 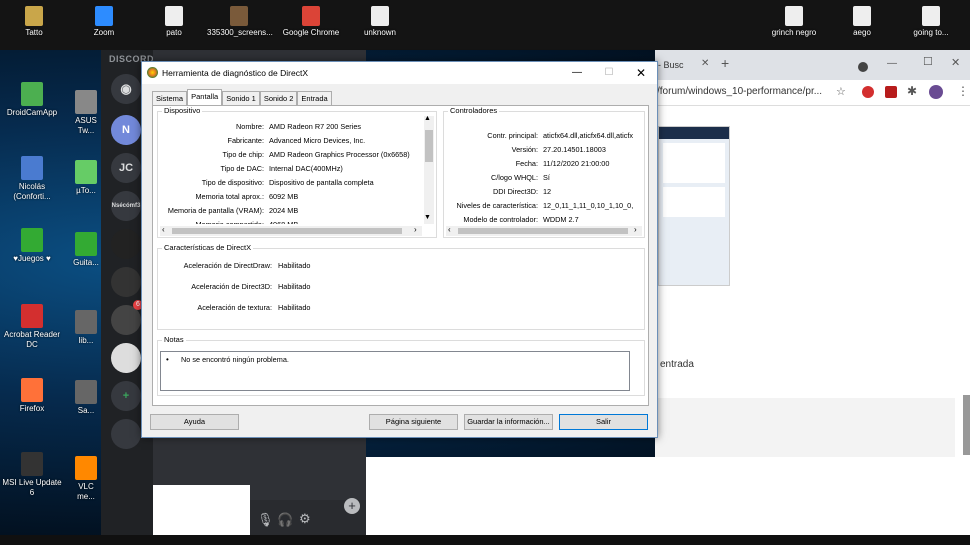 I want to click on feature-value: Habilitado, so click(x=294, y=307).